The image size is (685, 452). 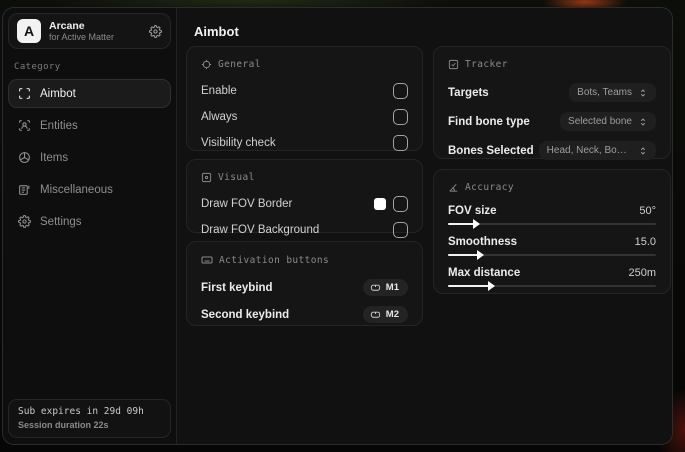 I want to click on setting-row-second-keybind: Second keybind M2, so click(x=304, y=314).